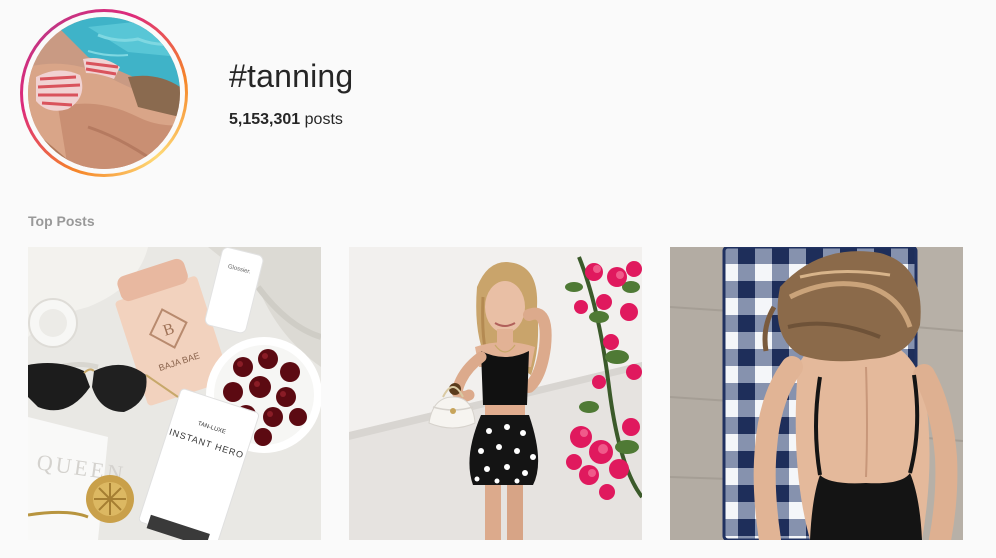 Image resolution: width=996 pixels, height=558 pixels. I want to click on page-title: #tanning, so click(291, 76).